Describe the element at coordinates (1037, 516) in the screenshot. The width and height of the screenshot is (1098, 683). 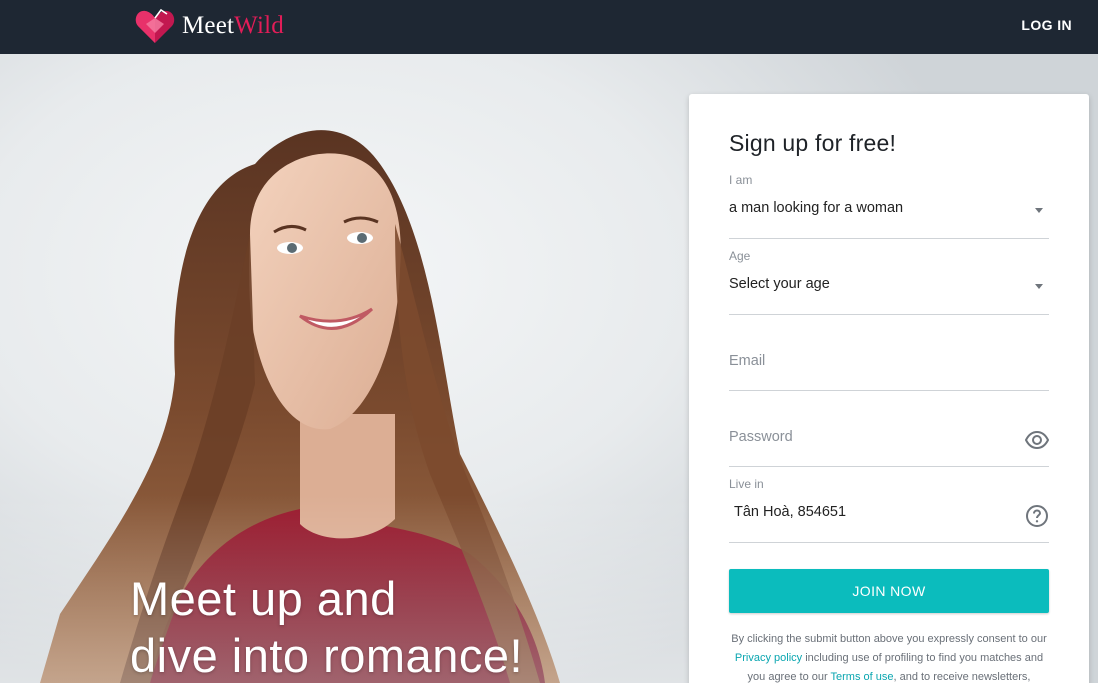
I see `help-question-icon` at that location.